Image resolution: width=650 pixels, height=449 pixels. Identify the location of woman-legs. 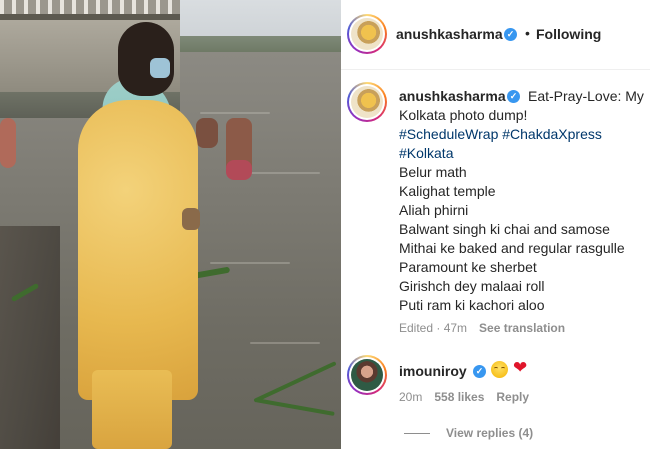
(132, 409).